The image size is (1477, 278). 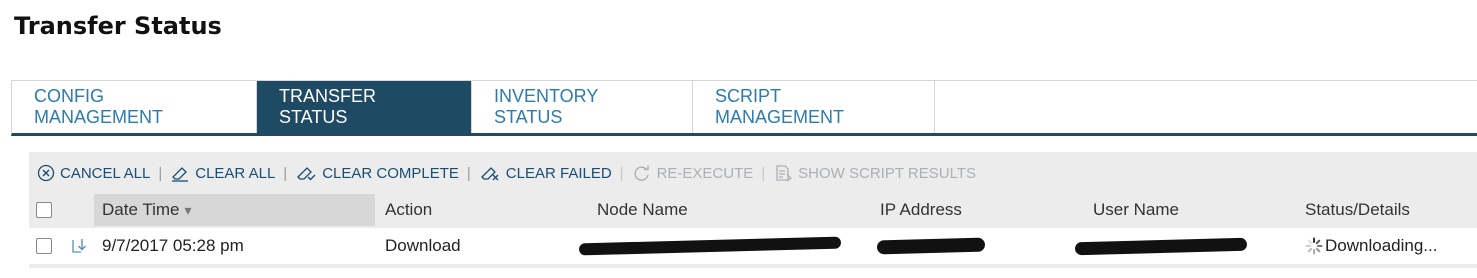 What do you see at coordinates (931, 246) in the screenshot?
I see `row-ip-address-redacted` at bounding box center [931, 246].